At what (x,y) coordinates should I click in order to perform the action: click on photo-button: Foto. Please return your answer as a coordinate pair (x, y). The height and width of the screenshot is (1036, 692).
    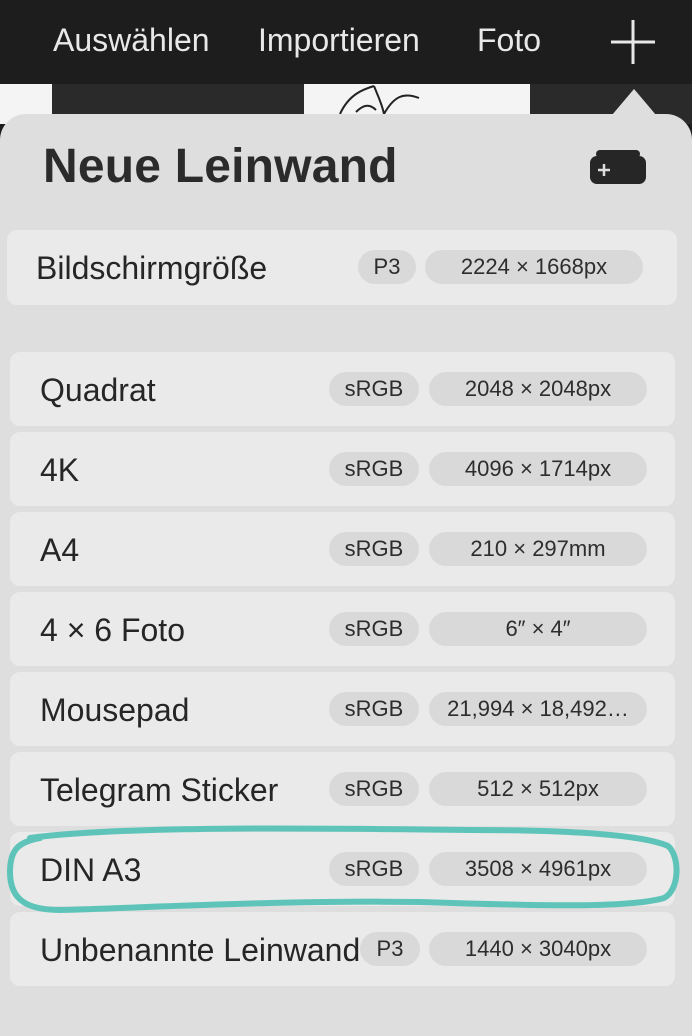
    Looking at the image, I should click on (509, 40).